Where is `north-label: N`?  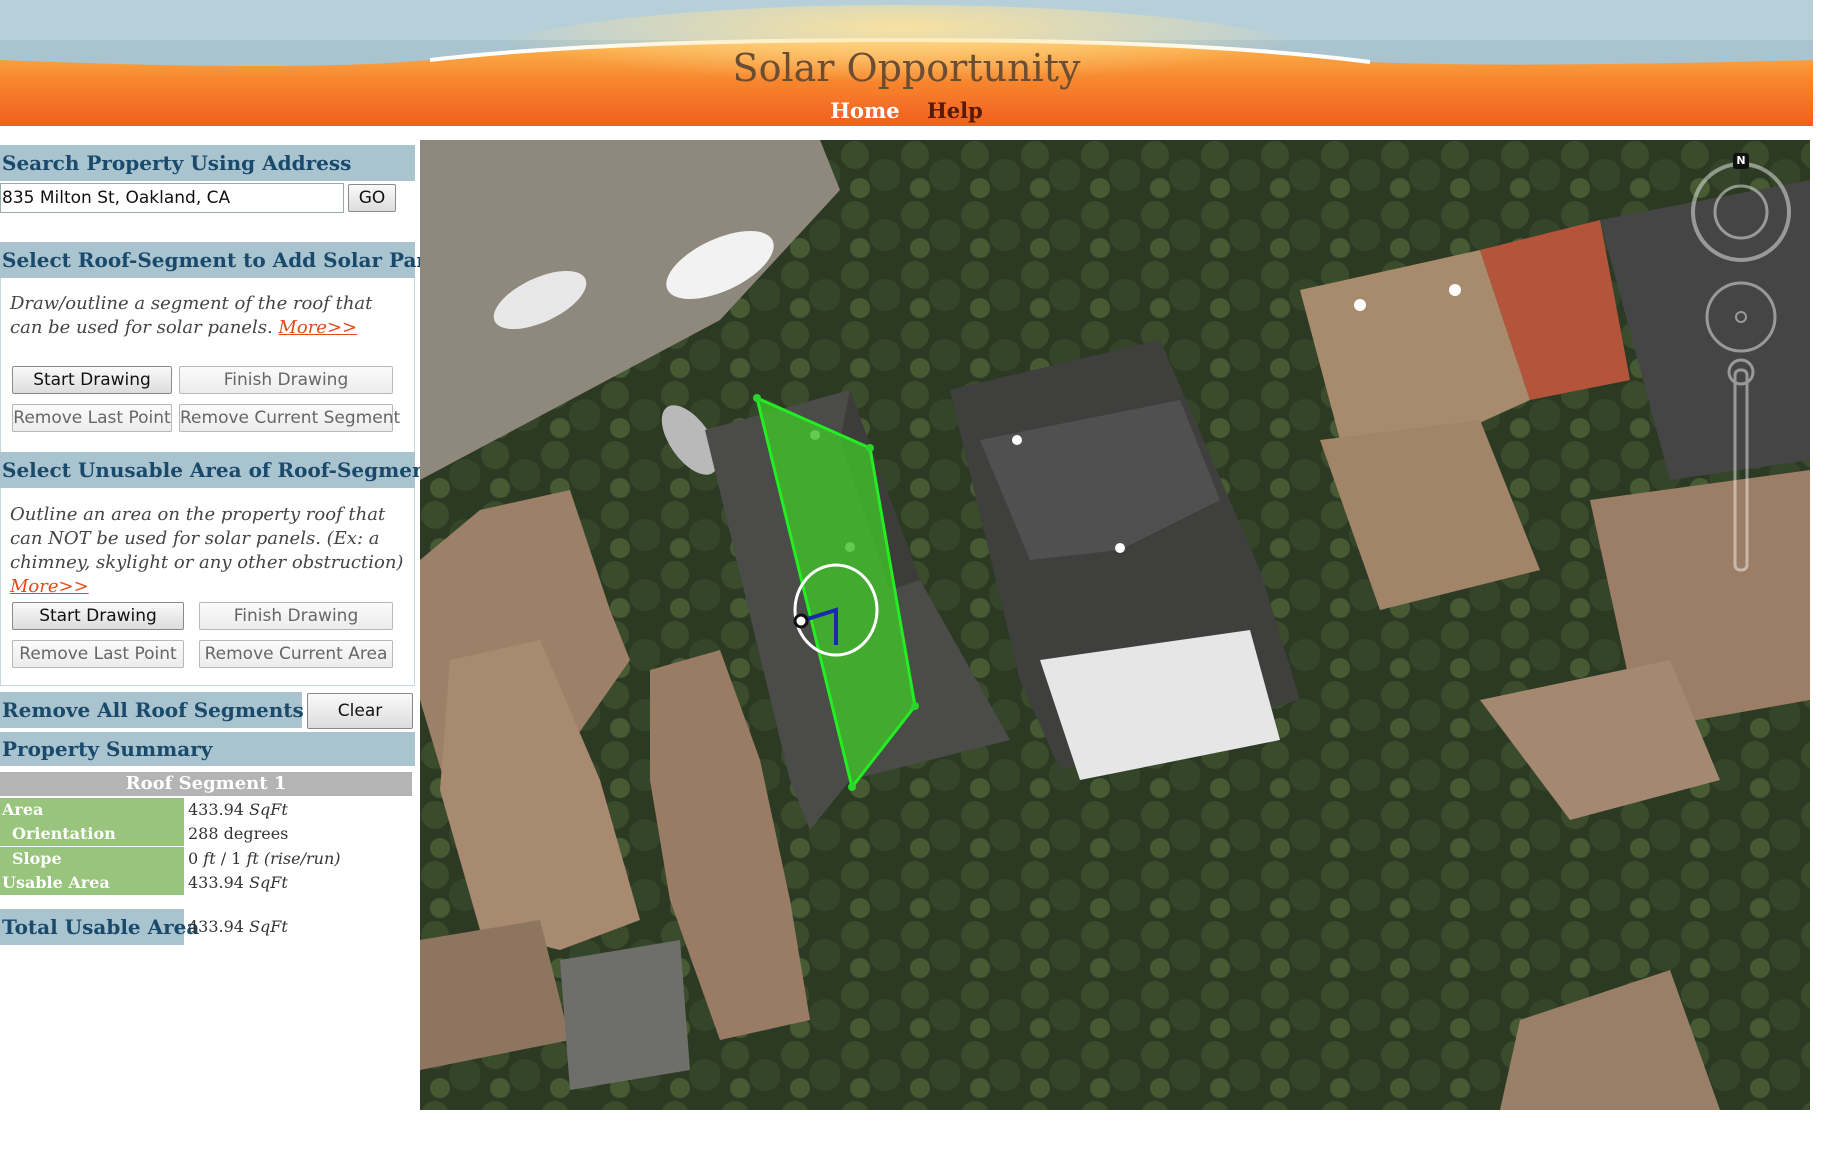 north-label: N is located at coordinates (1741, 160).